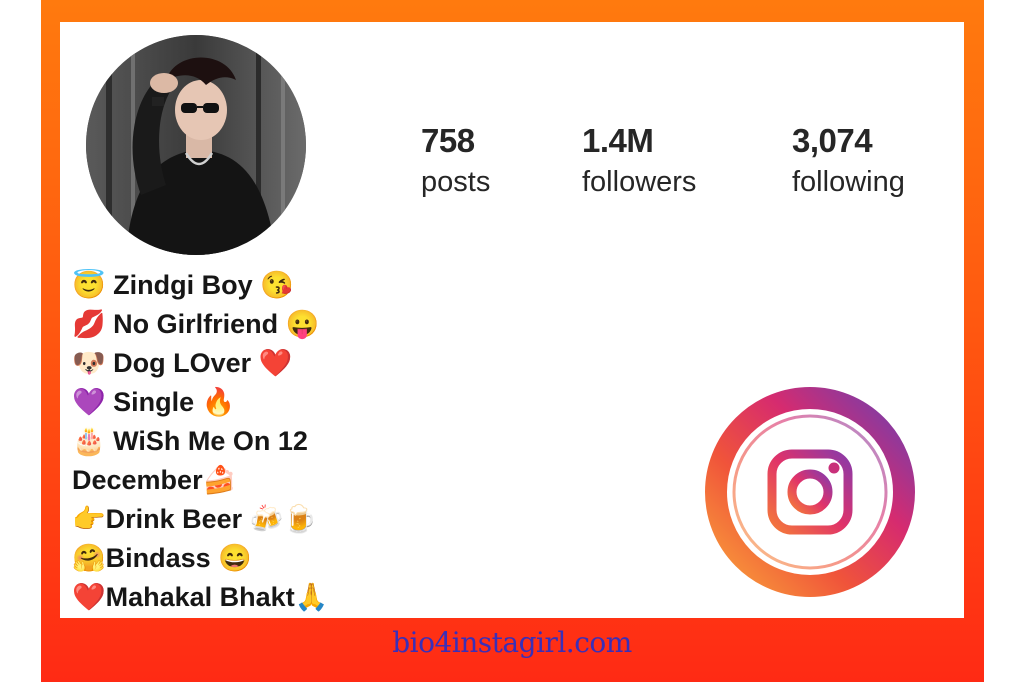  I want to click on stat-followers: 1.4M followers, so click(639, 161).